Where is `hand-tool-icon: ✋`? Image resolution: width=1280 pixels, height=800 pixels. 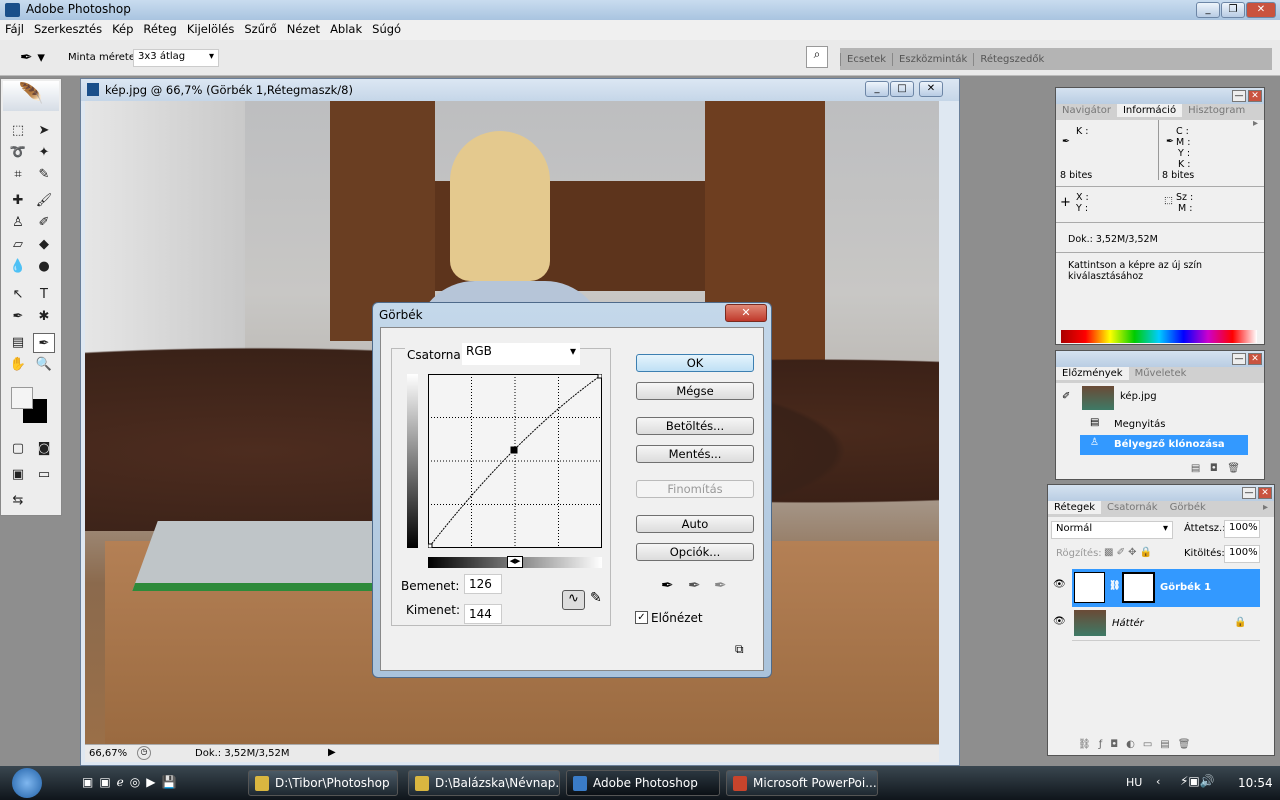
hand-tool-icon: ✋ is located at coordinates (18, 365).